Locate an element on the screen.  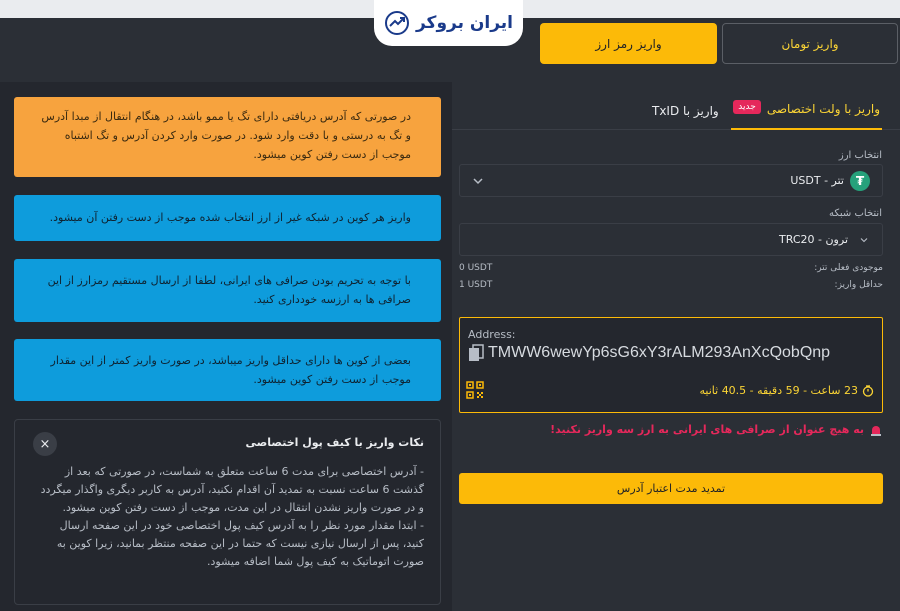
balance-label: موجودی فعلی تتر: is located at coordinates (848, 268).